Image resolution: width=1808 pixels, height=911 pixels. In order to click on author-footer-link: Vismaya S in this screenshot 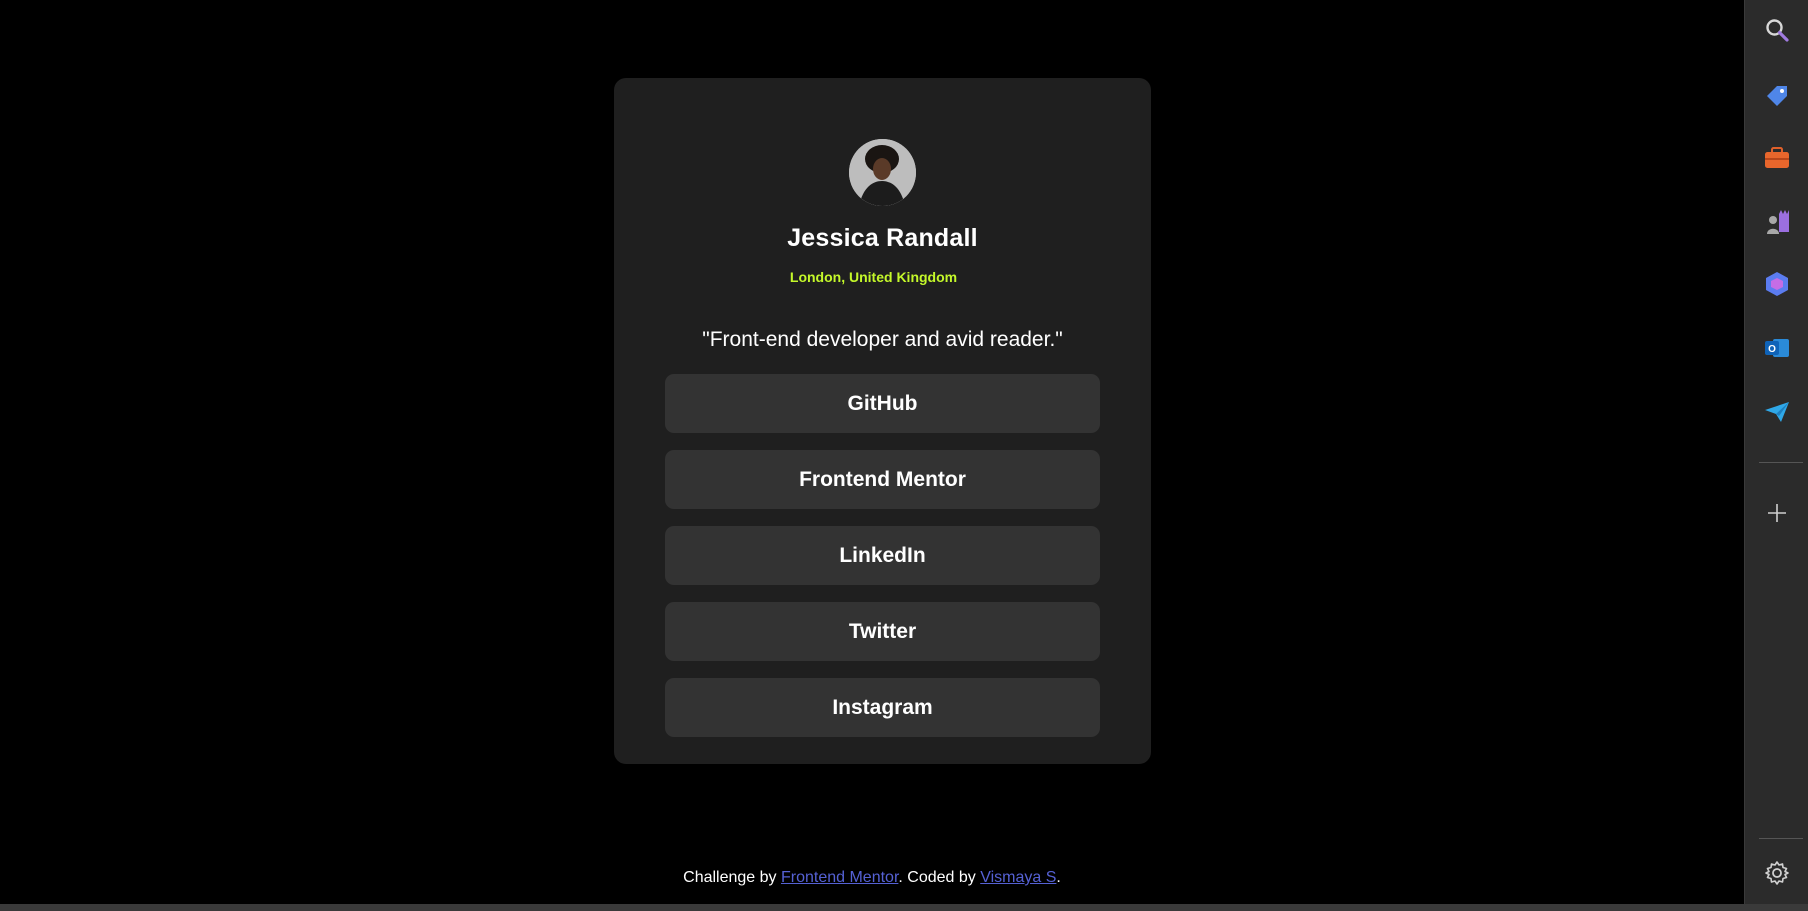, I will do `click(1018, 877)`.